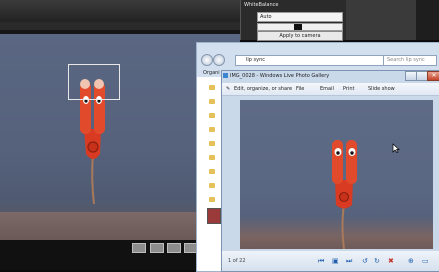 The image size is (439, 272). What do you see at coordinates (300, 36) in the screenshot?
I see `apply-to-camera-button: Apply to camera` at bounding box center [300, 36].